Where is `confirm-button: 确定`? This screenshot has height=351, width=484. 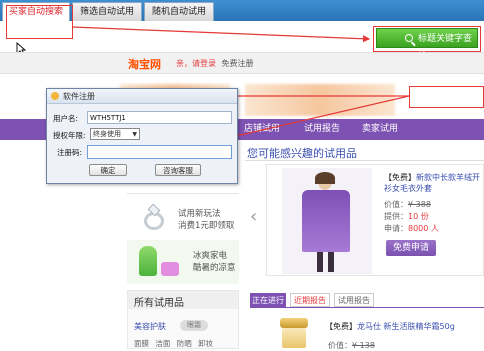 confirm-button: 确定 is located at coordinates (108, 170).